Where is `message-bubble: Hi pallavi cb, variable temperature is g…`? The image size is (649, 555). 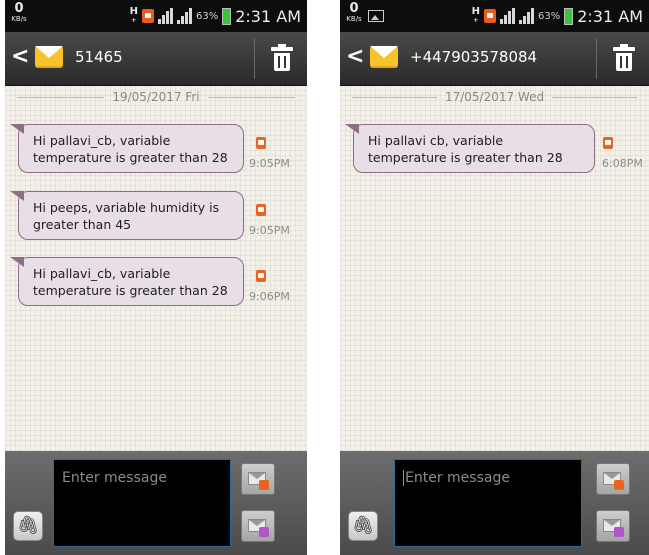 message-bubble: Hi pallavi cb, variable temperature is g… is located at coordinates (470, 148).